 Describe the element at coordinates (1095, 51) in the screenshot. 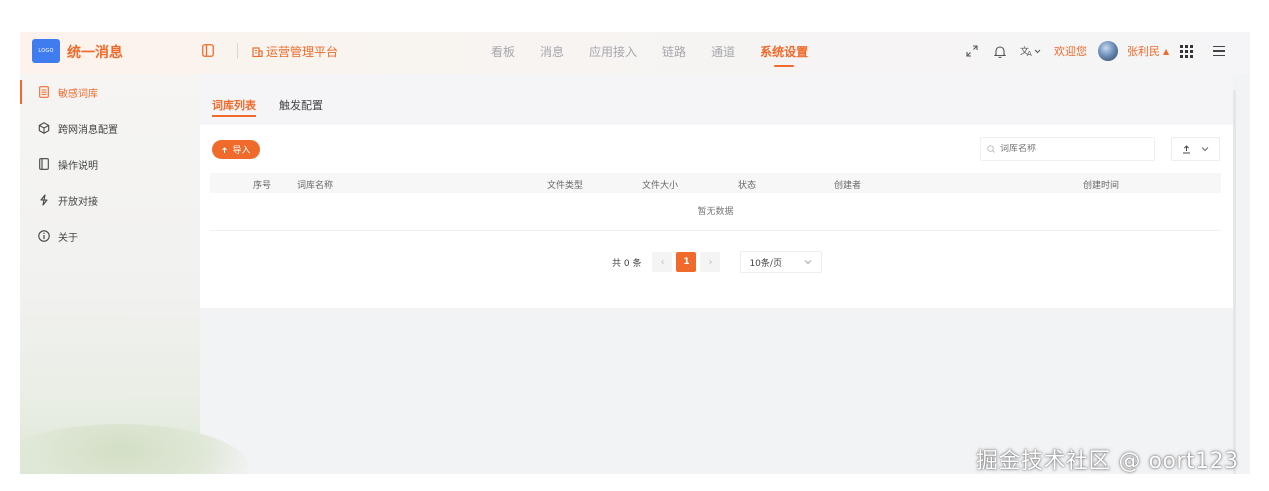

I see `header-actions: 文A 欢迎您 张利民 ▲` at that location.